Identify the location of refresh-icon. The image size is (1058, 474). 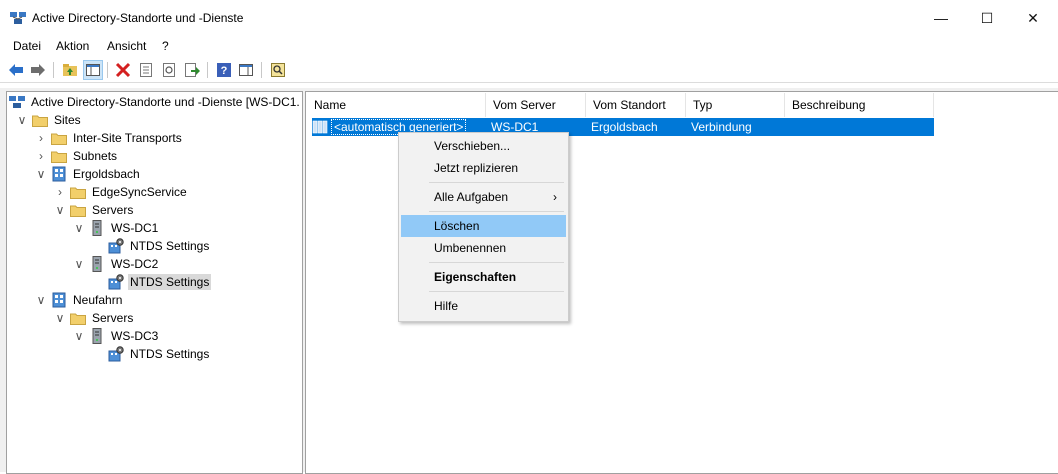
(169, 70).